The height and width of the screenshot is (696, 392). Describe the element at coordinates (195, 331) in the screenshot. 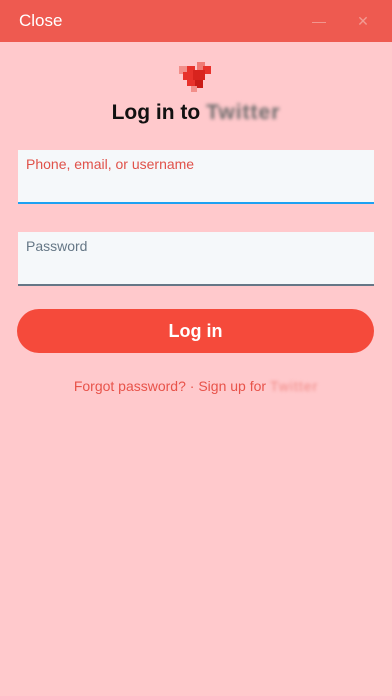

I see `login-button: Log in` at that location.